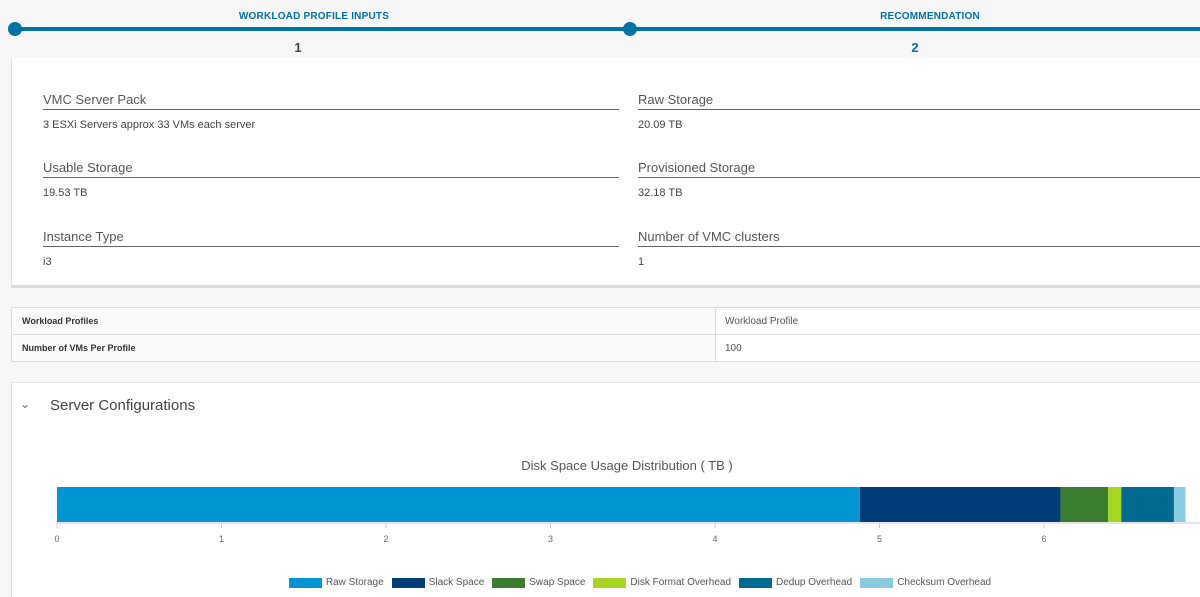 The width and height of the screenshot is (1200, 597). I want to click on step-1-title: WORKLOAD PROFILE INPUTS, so click(314, 16).